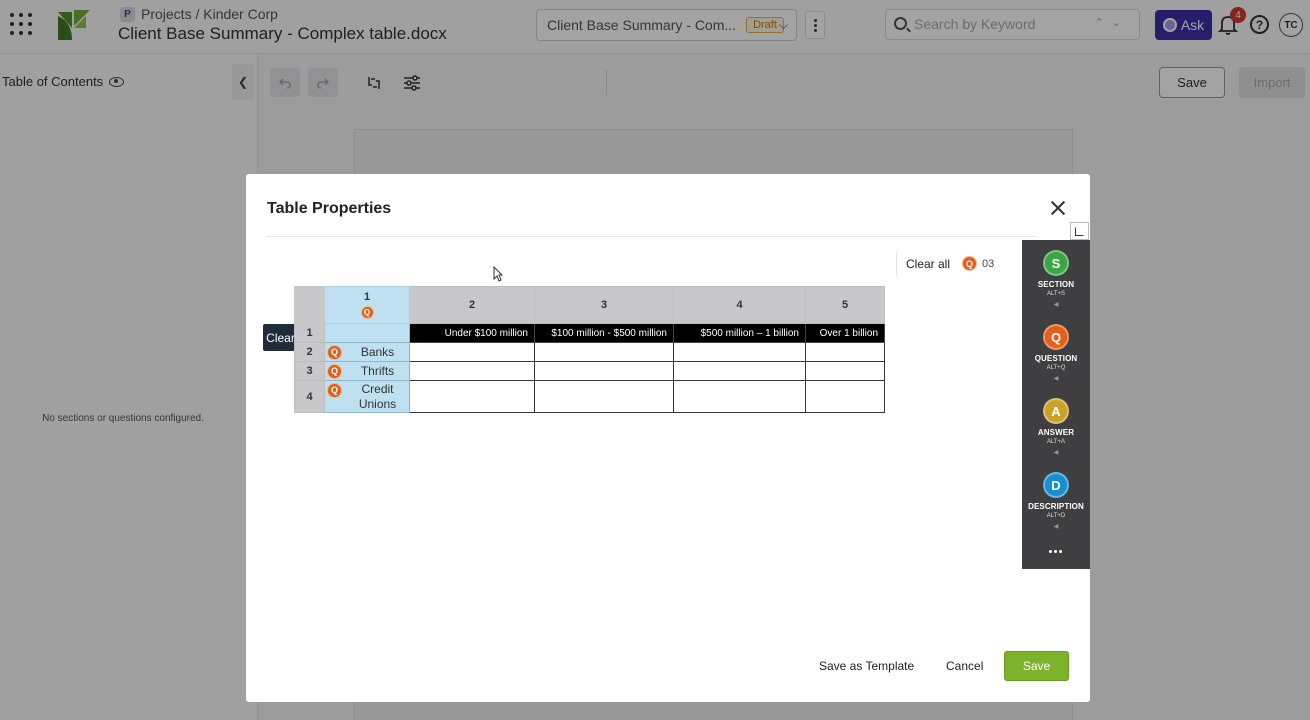  Describe the element at coordinates (1056, 284) in the screenshot. I see `tool-name: SECTION` at that location.